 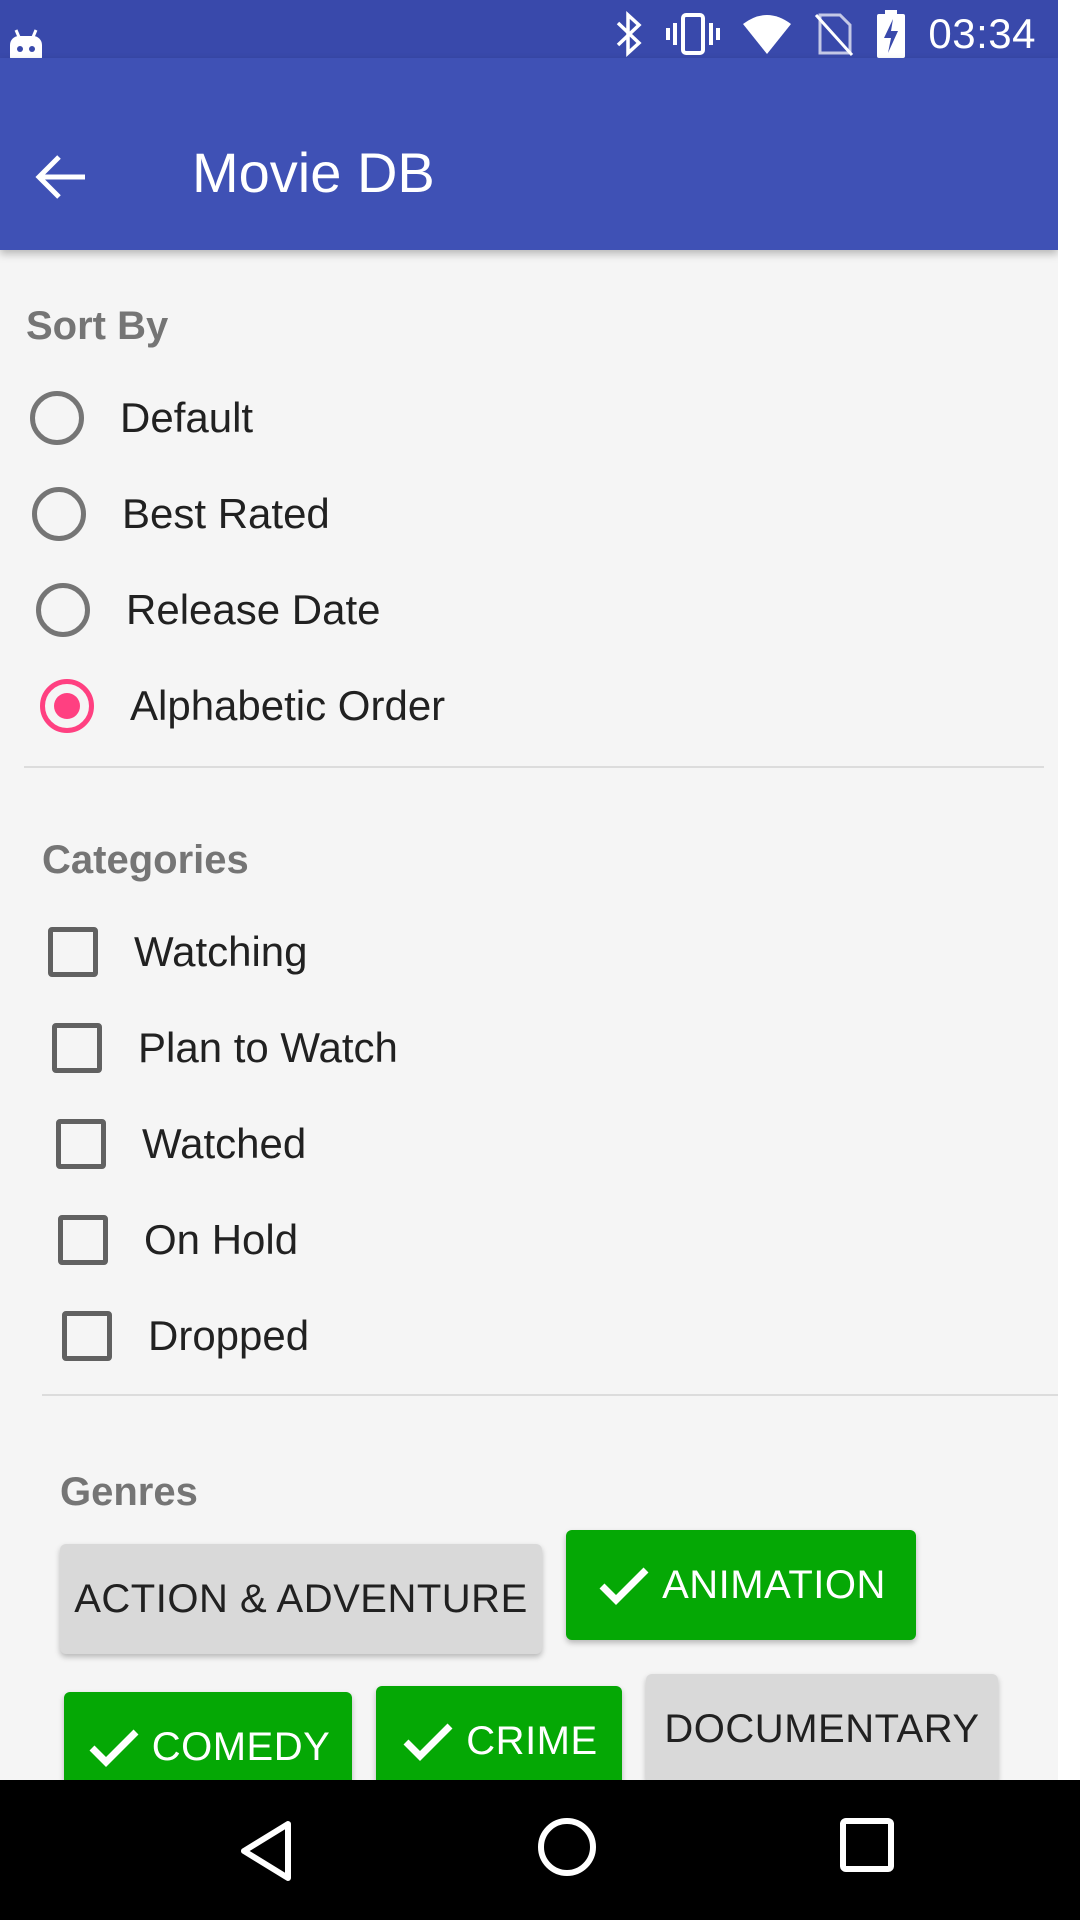 I want to click on checkbox-label: Watching, so click(x=221, y=951).